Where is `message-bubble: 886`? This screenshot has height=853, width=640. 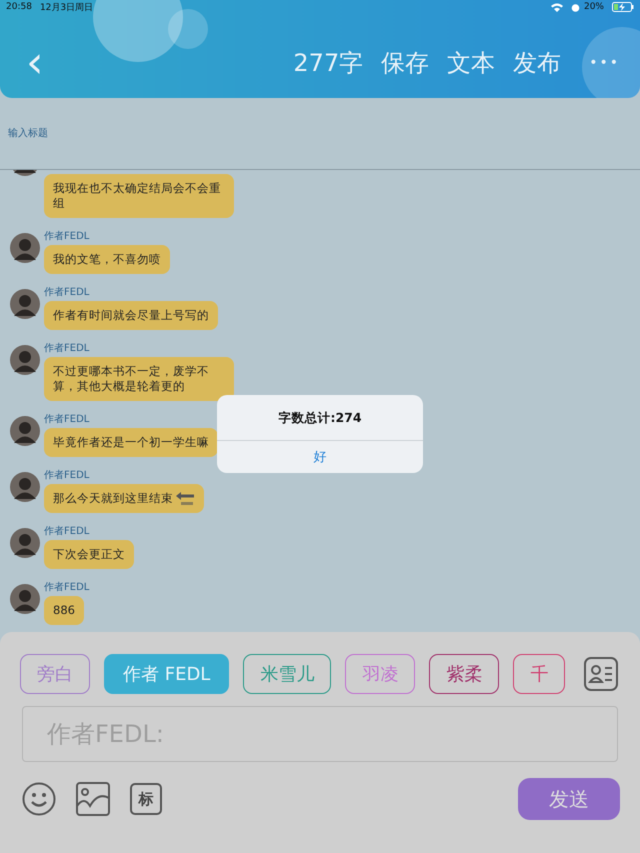
message-bubble: 886 is located at coordinates (64, 610).